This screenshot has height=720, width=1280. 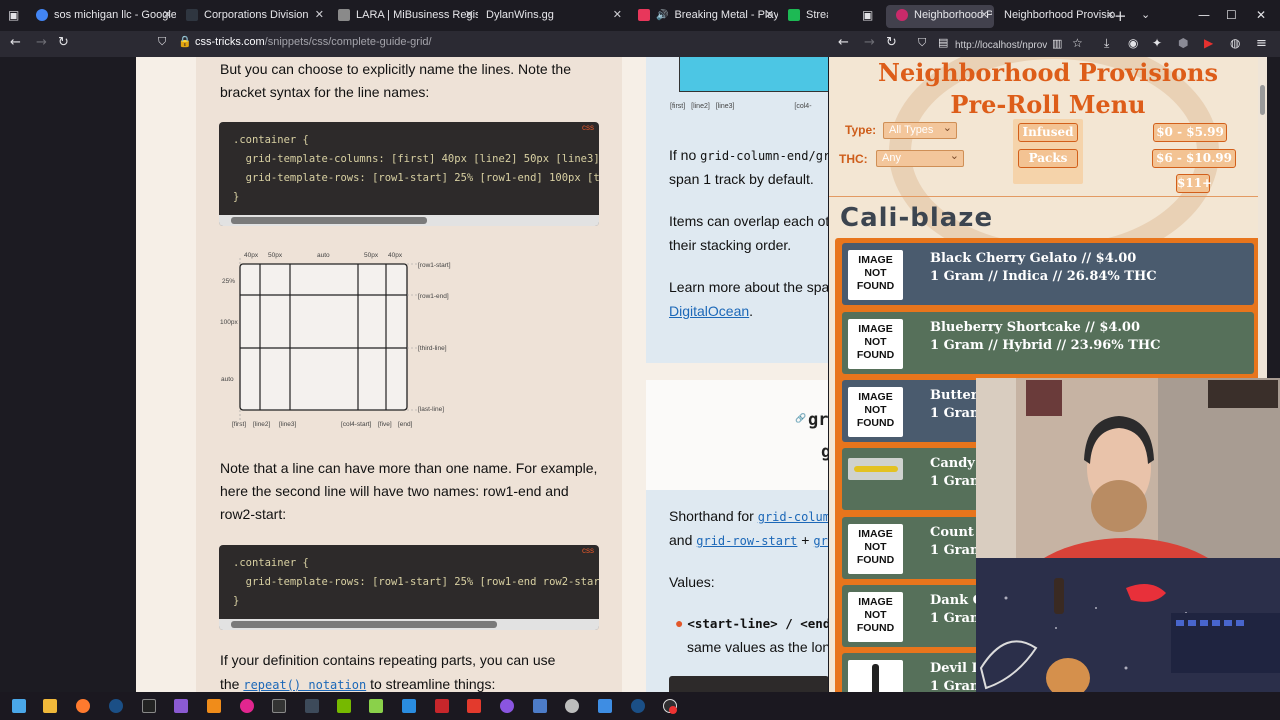 What do you see at coordinates (1120, 16) in the screenshot?
I see `new-tab-icon: +` at bounding box center [1120, 16].